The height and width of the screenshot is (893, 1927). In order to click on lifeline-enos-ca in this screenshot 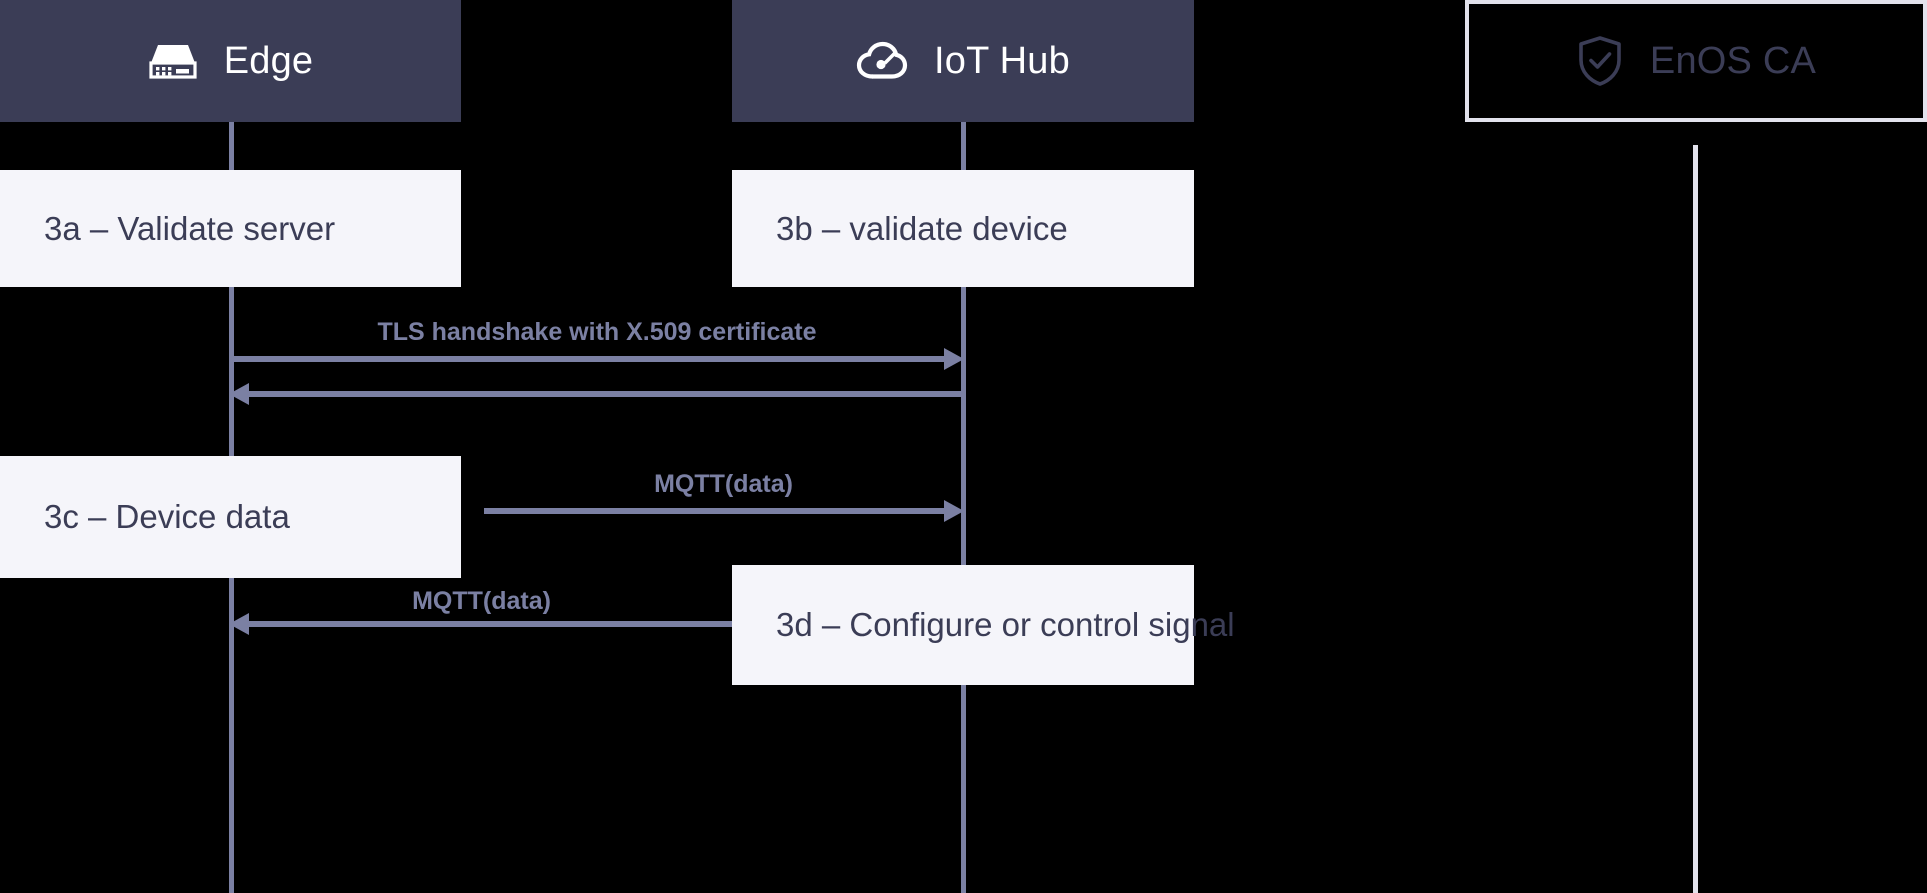, I will do `click(1695, 519)`.